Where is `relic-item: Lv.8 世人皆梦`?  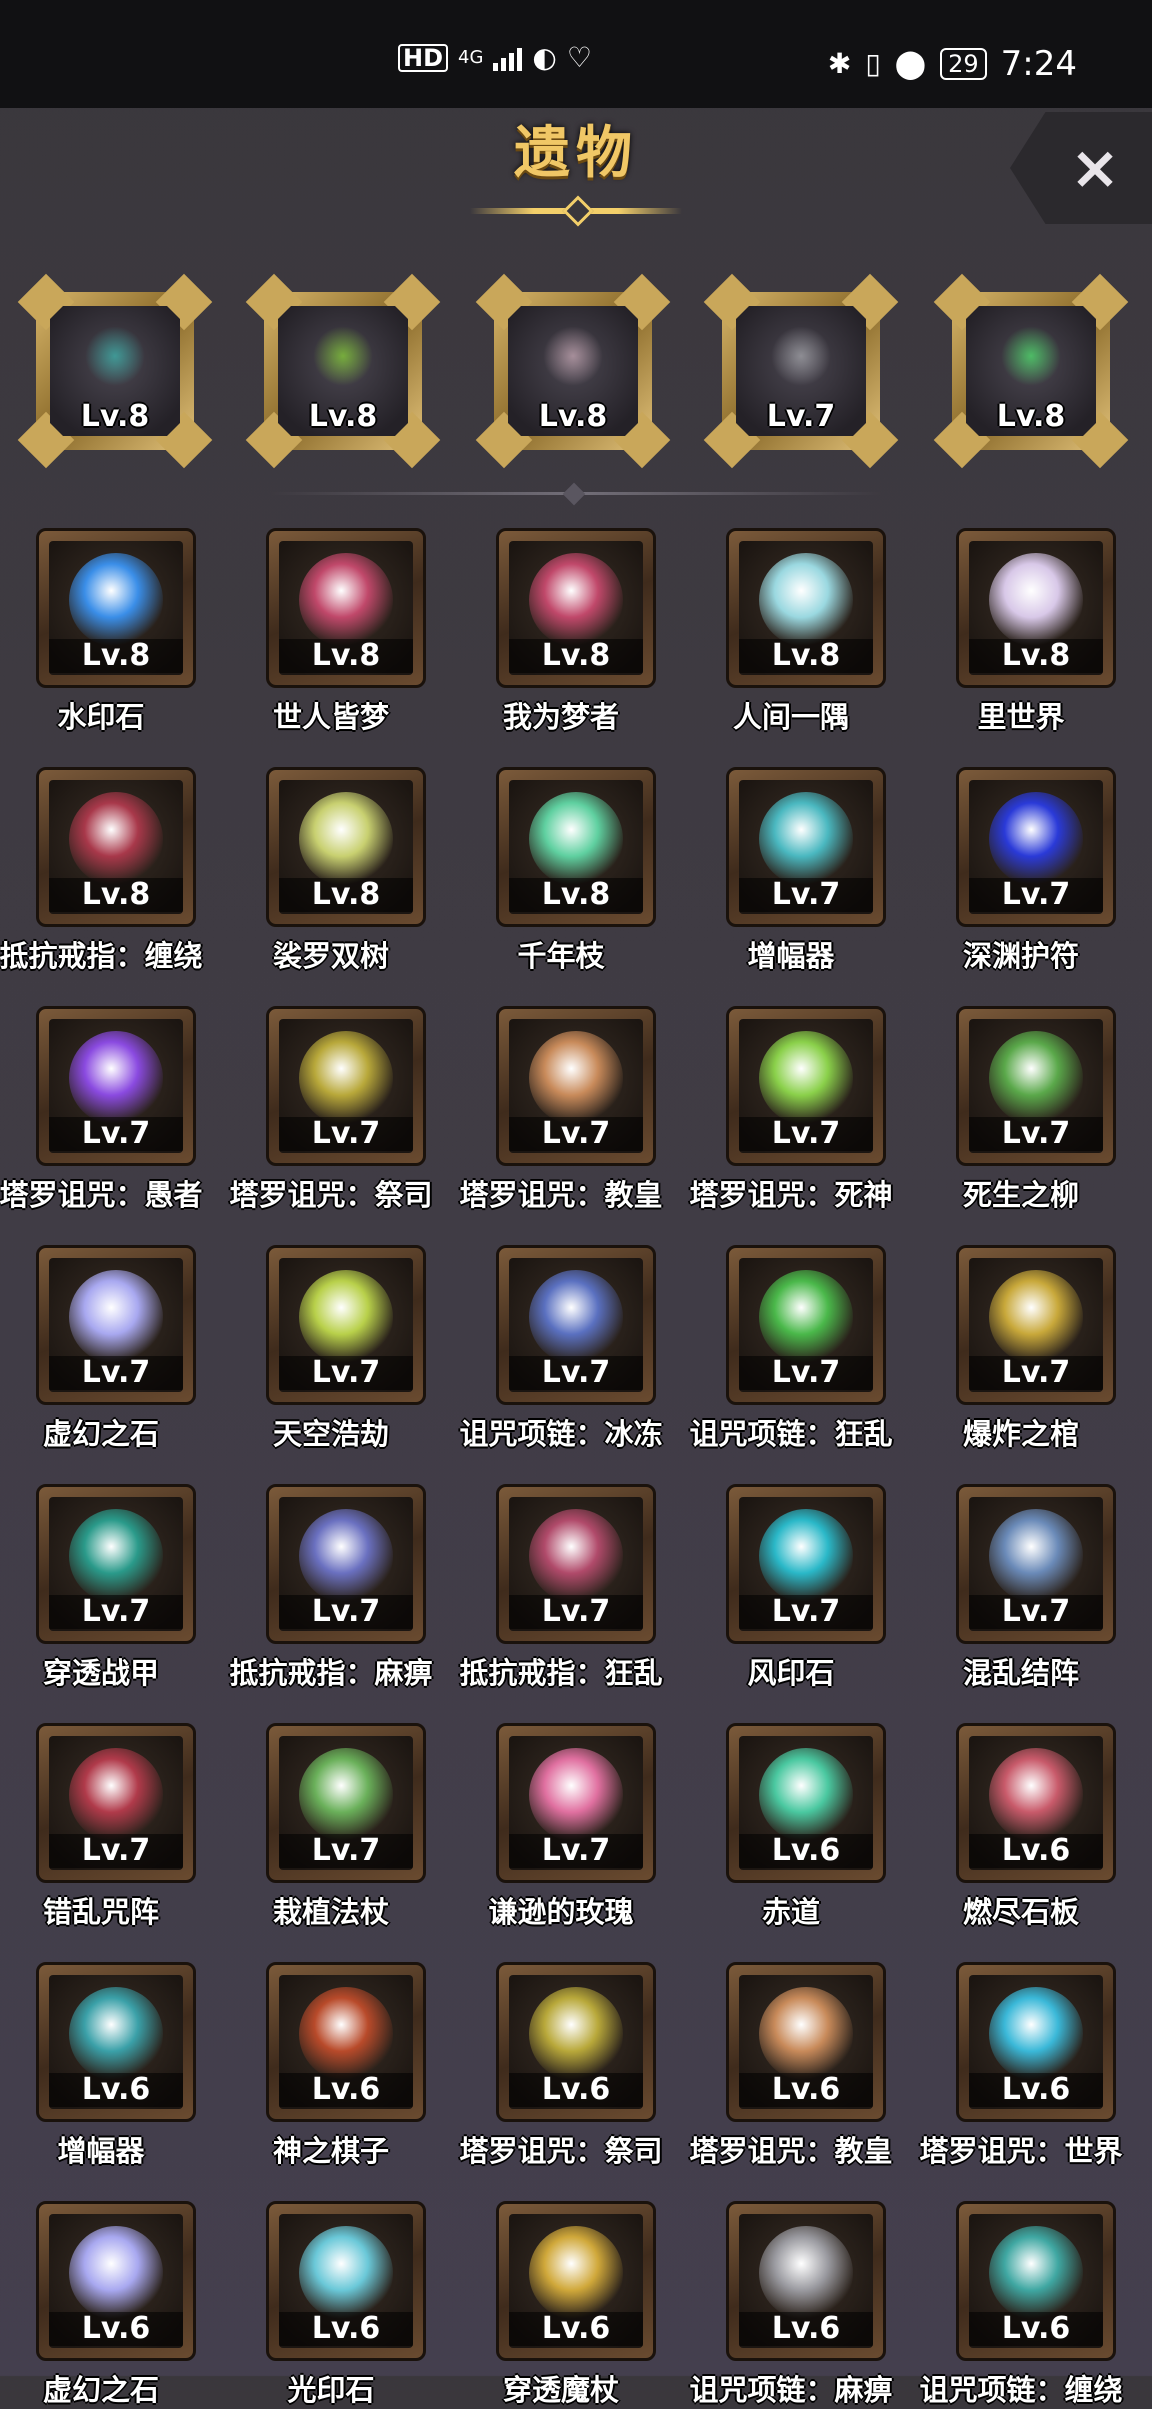
relic-item: Lv.8 世人皆梦 is located at coordinates (331, 631).